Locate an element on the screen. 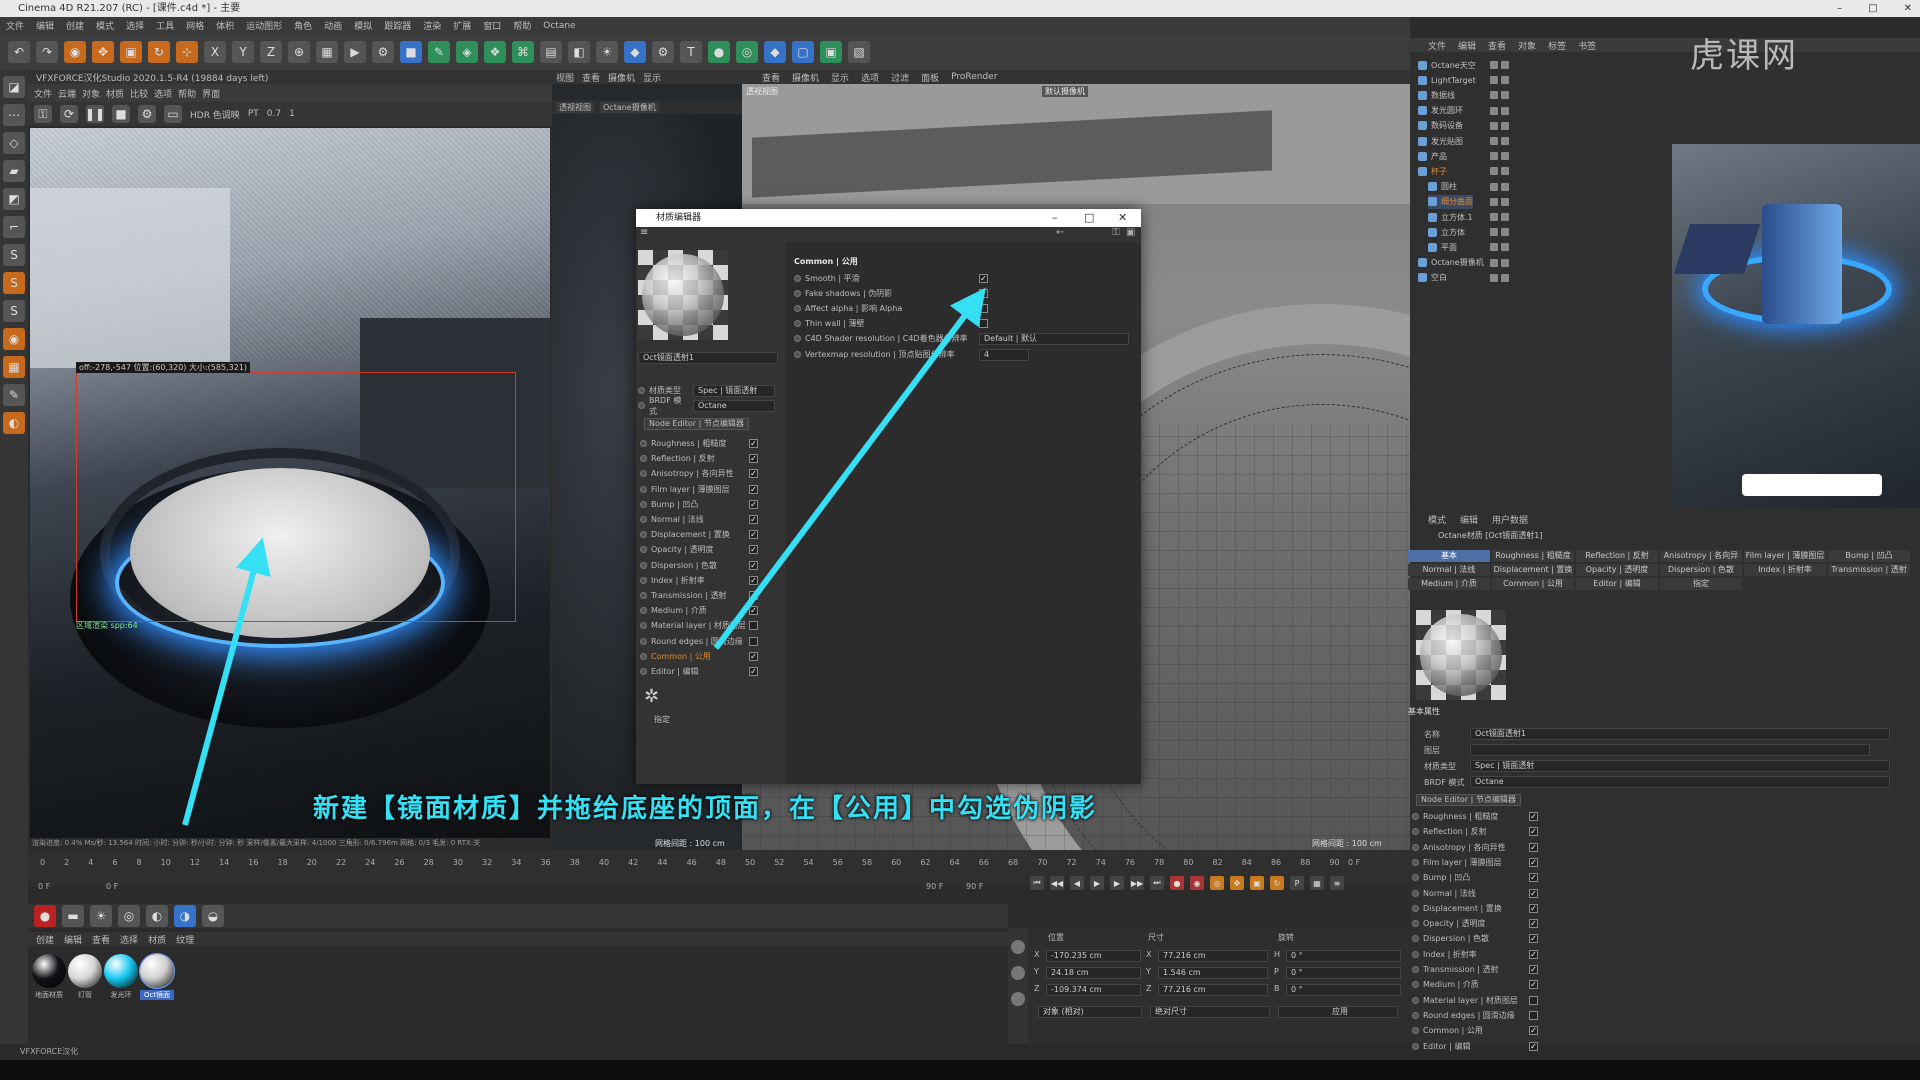  object-row: 细分曲面 is located at coordinates (1450, 201).